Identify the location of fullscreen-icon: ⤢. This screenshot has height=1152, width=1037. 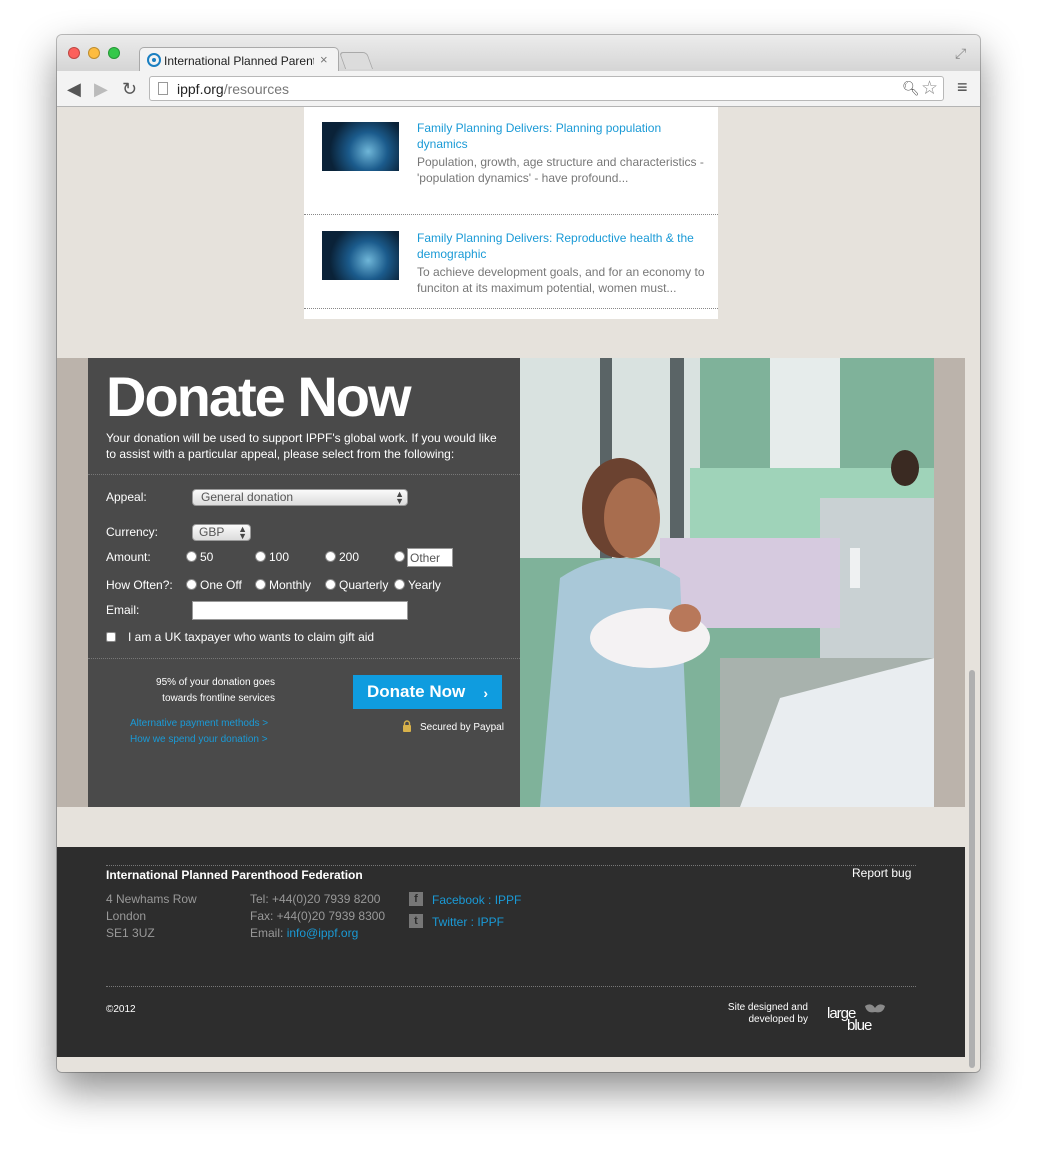
(960, 53).